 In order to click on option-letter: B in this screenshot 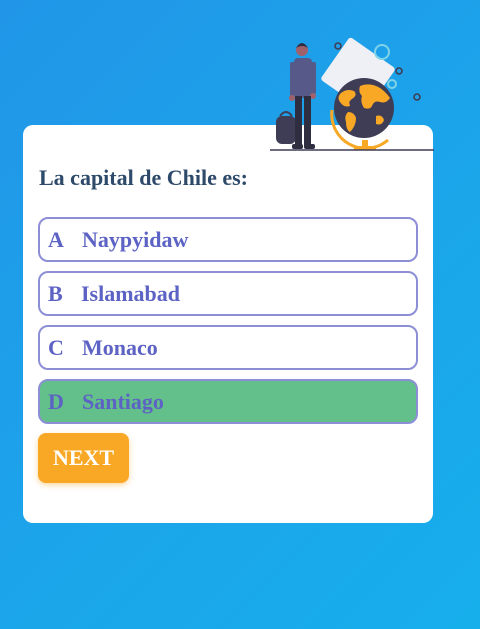, I will do `click(55, 293)`.